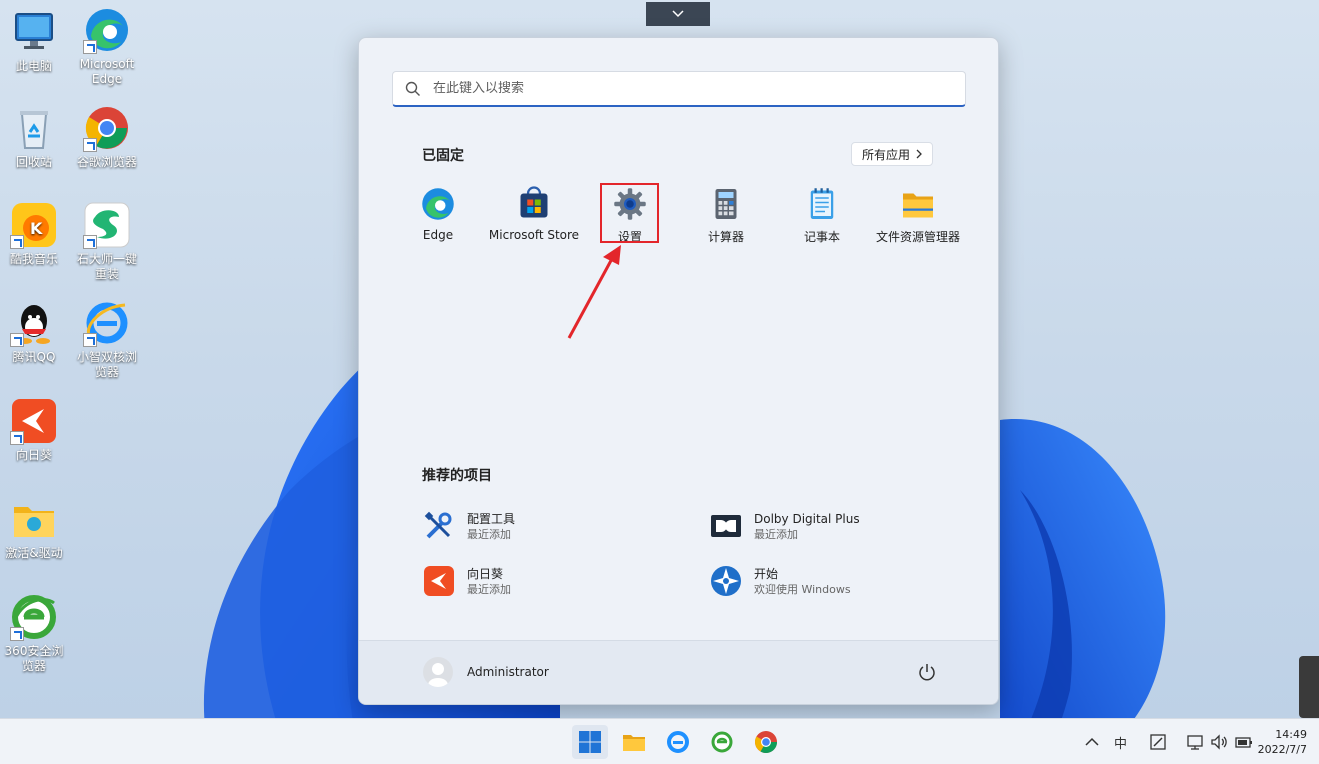  I want to click on calculator-icon, so click(726, 204).